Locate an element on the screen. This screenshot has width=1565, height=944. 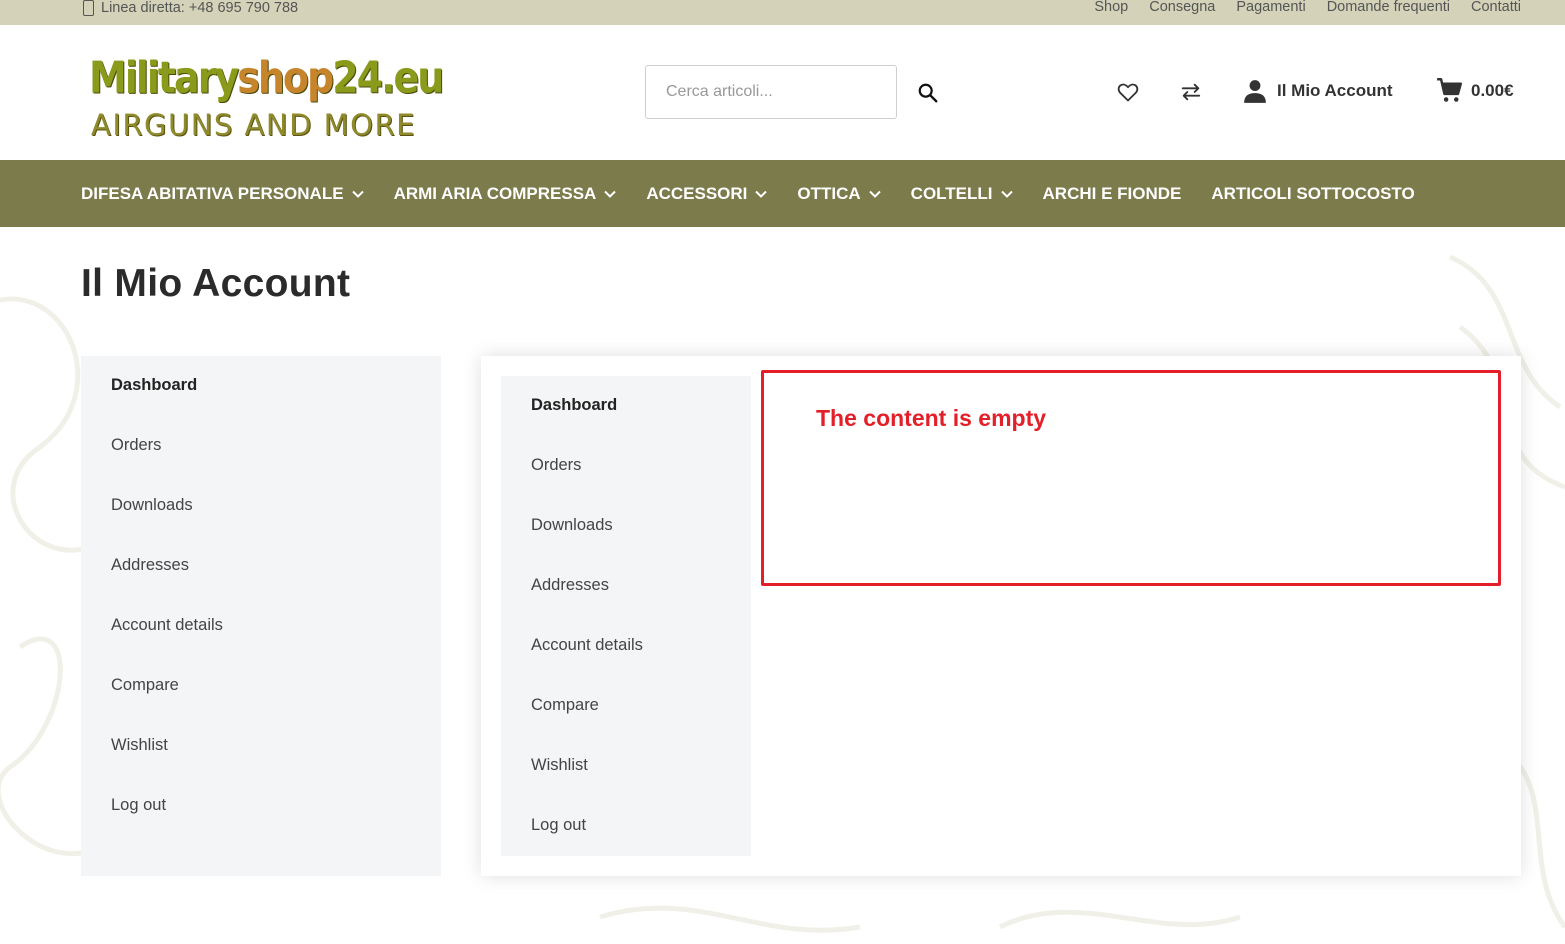
nav-item-accessori: ACCESSORI is located at coordinates (707, 193).